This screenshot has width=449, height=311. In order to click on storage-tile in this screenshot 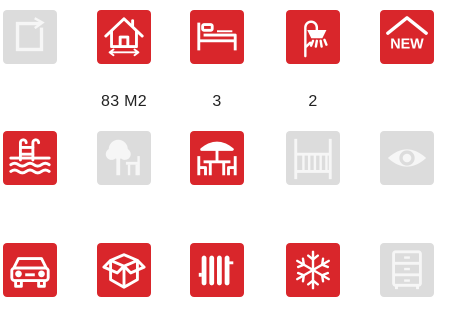, I will do `click(124, 270)`.